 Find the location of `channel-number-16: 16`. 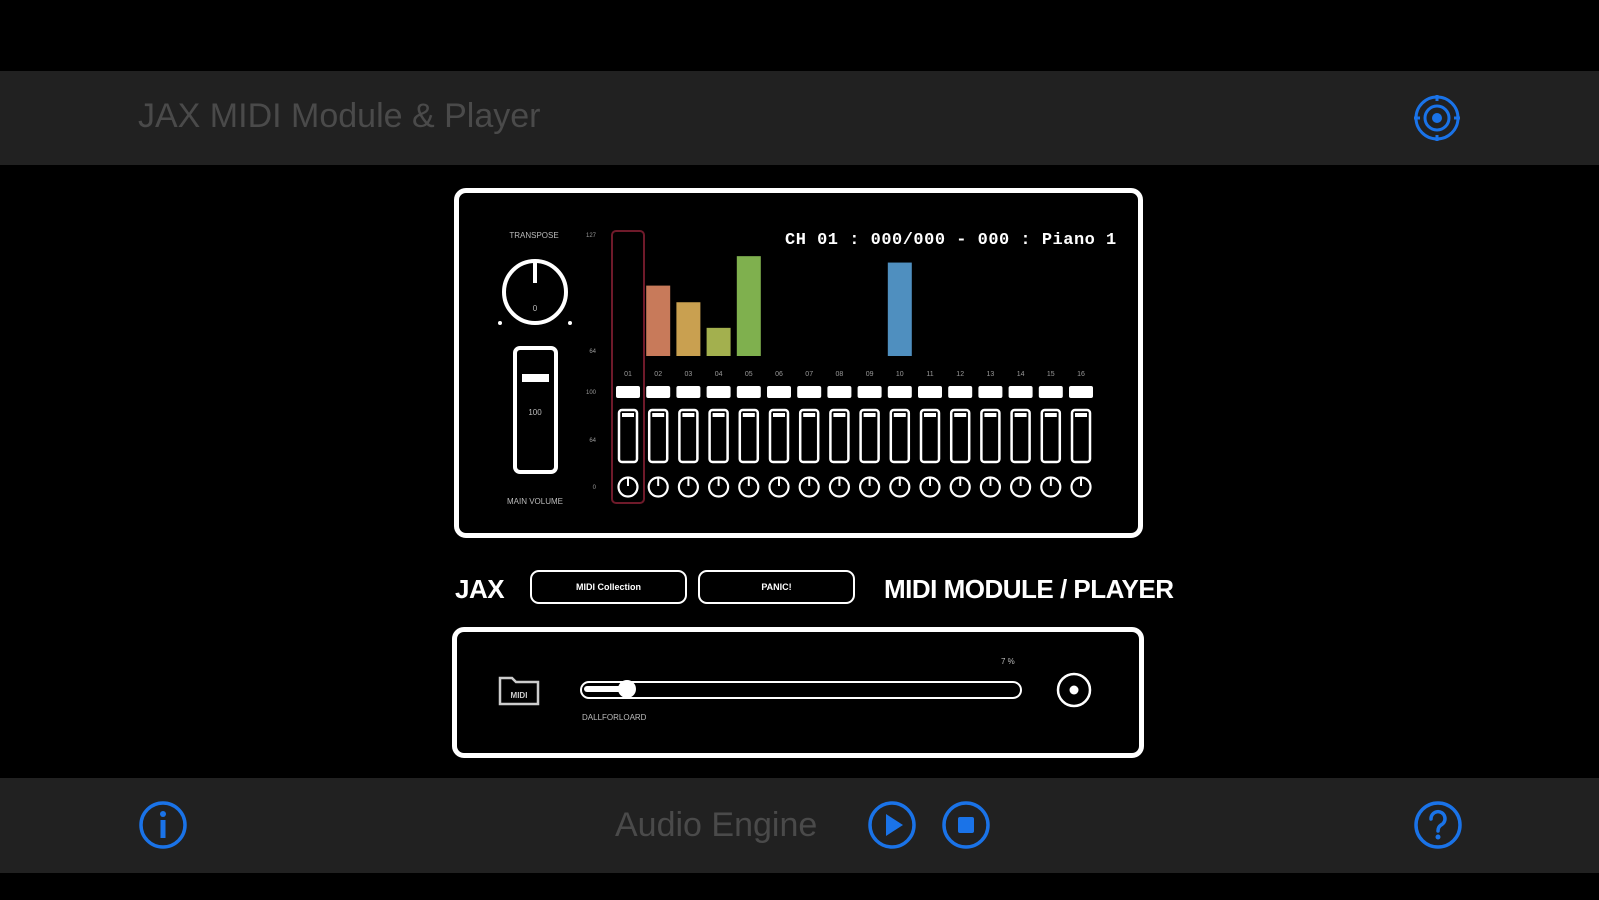

channel-number-16: 16 is located at coordinates (1081, 374).